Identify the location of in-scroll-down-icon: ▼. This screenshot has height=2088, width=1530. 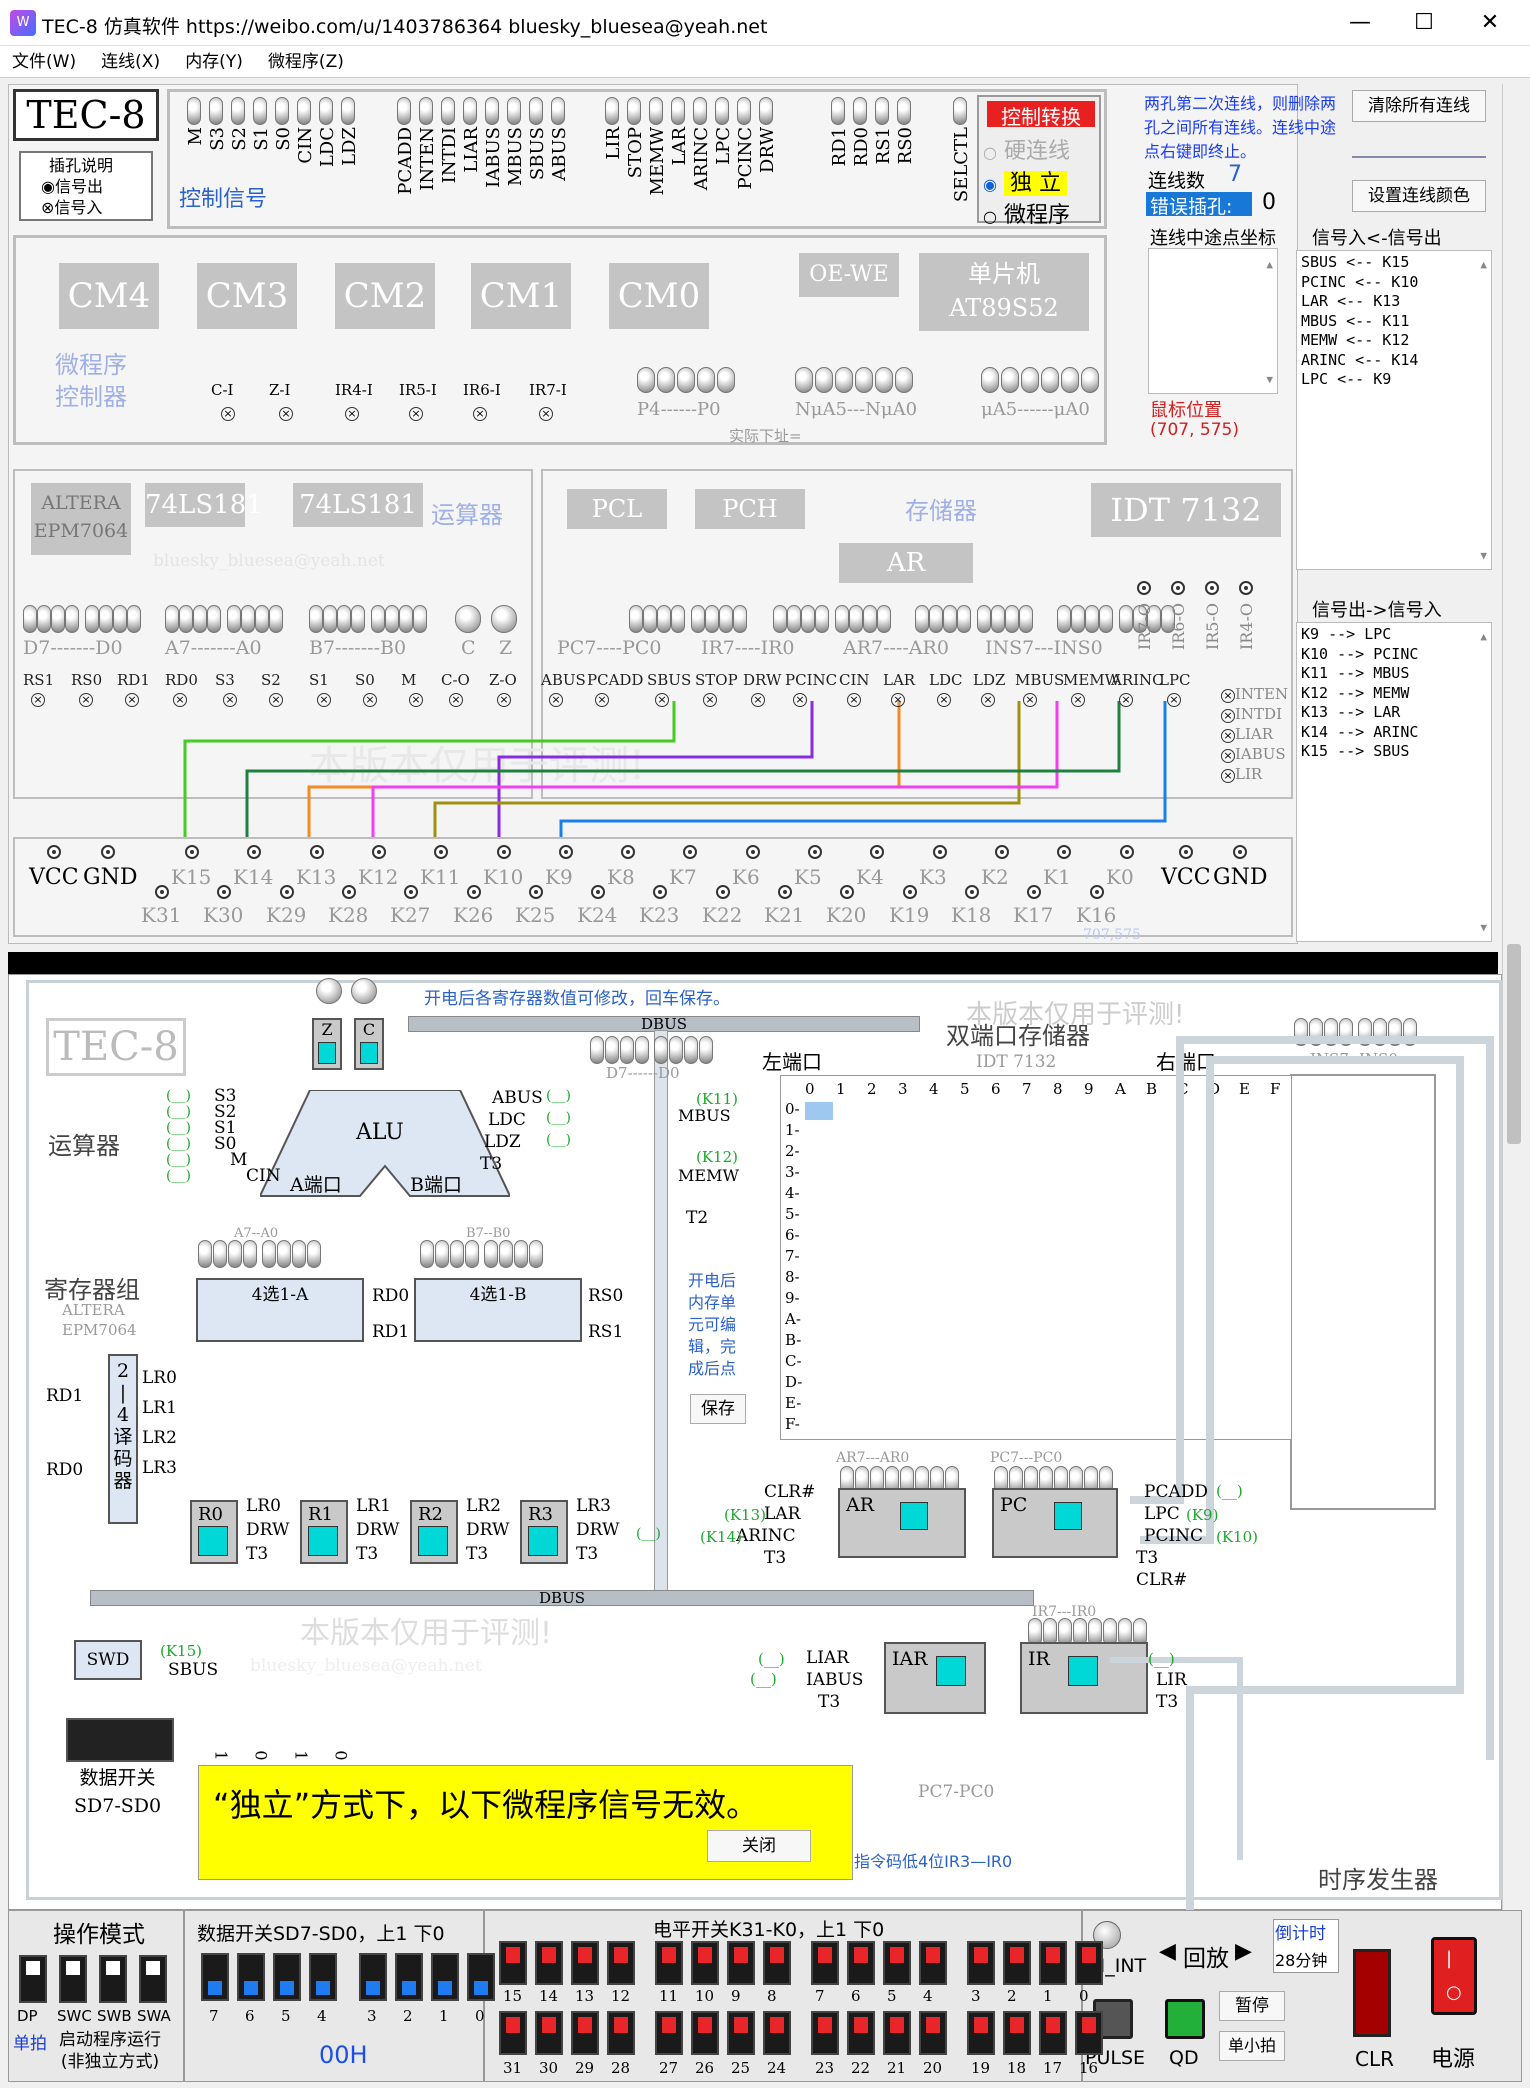
(1483, 556).